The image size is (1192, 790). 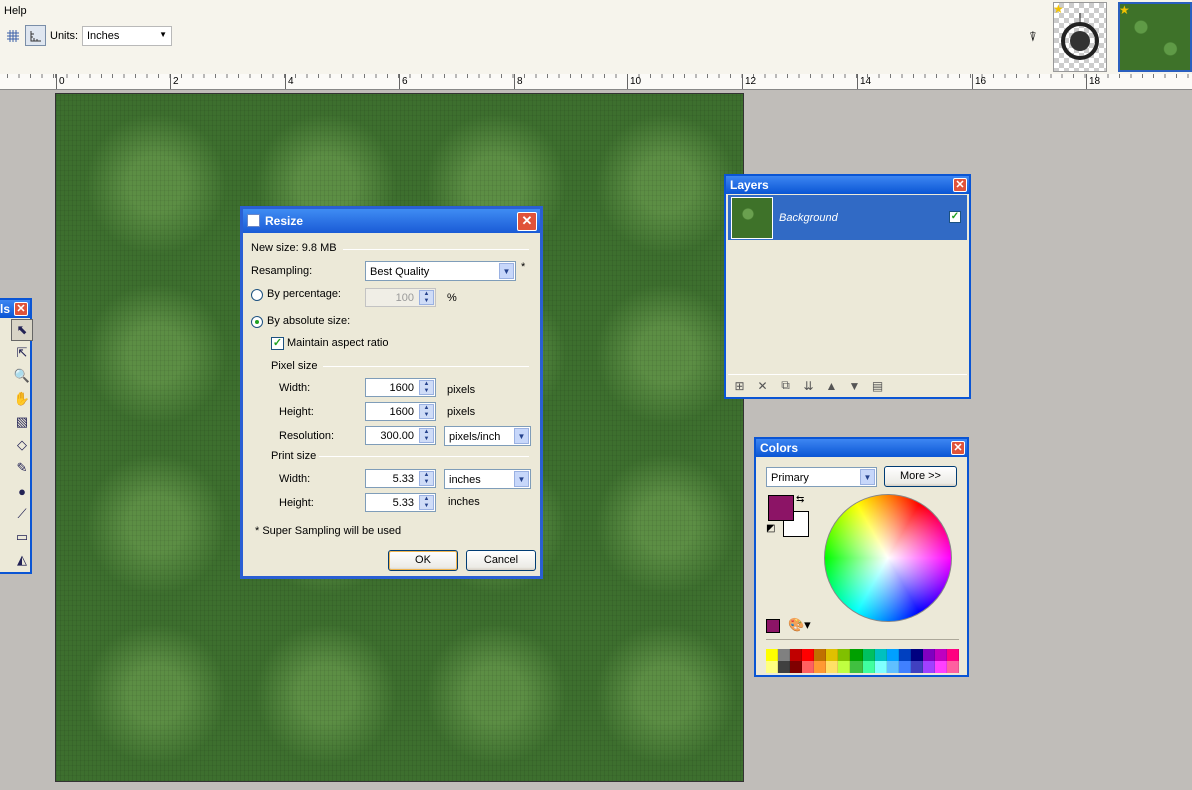 I want to click on pixel-height-field: 1600 ▲ ▼, so click(x=400, y=411).